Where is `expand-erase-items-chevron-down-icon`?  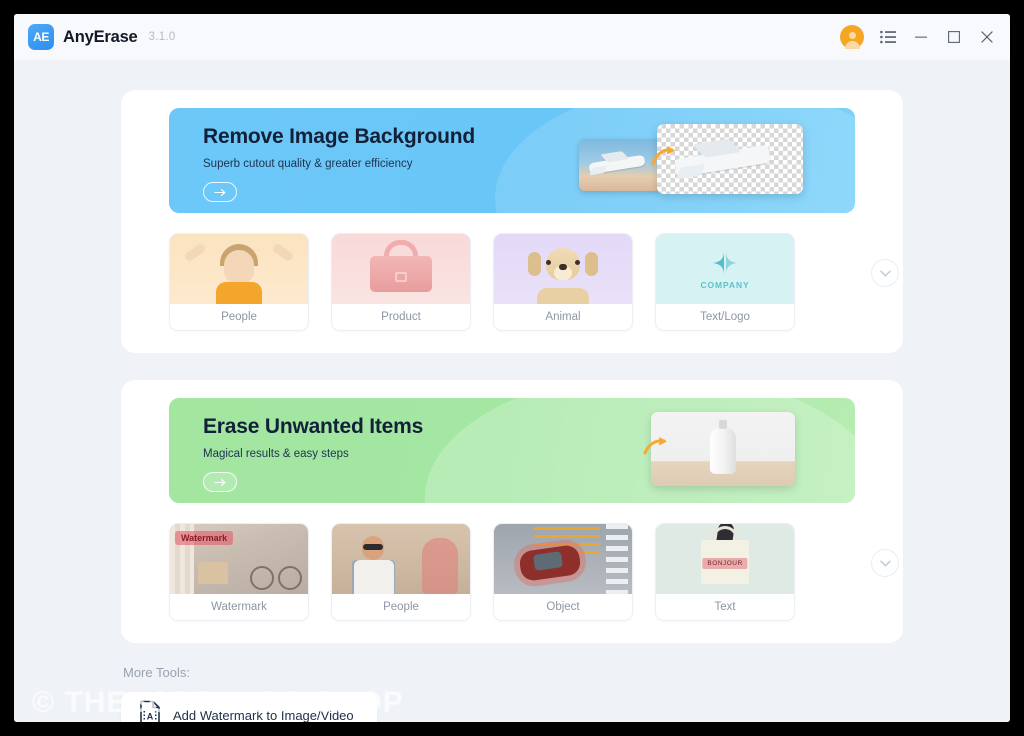
expand-erase-items-chevron-down-icon is located at coordinates (885, 563).